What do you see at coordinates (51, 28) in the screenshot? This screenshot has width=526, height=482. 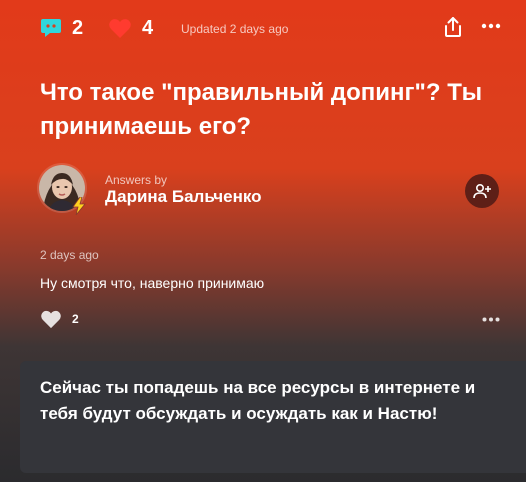 I see `chat-bubble-icon` at bounding box center [51, 28].